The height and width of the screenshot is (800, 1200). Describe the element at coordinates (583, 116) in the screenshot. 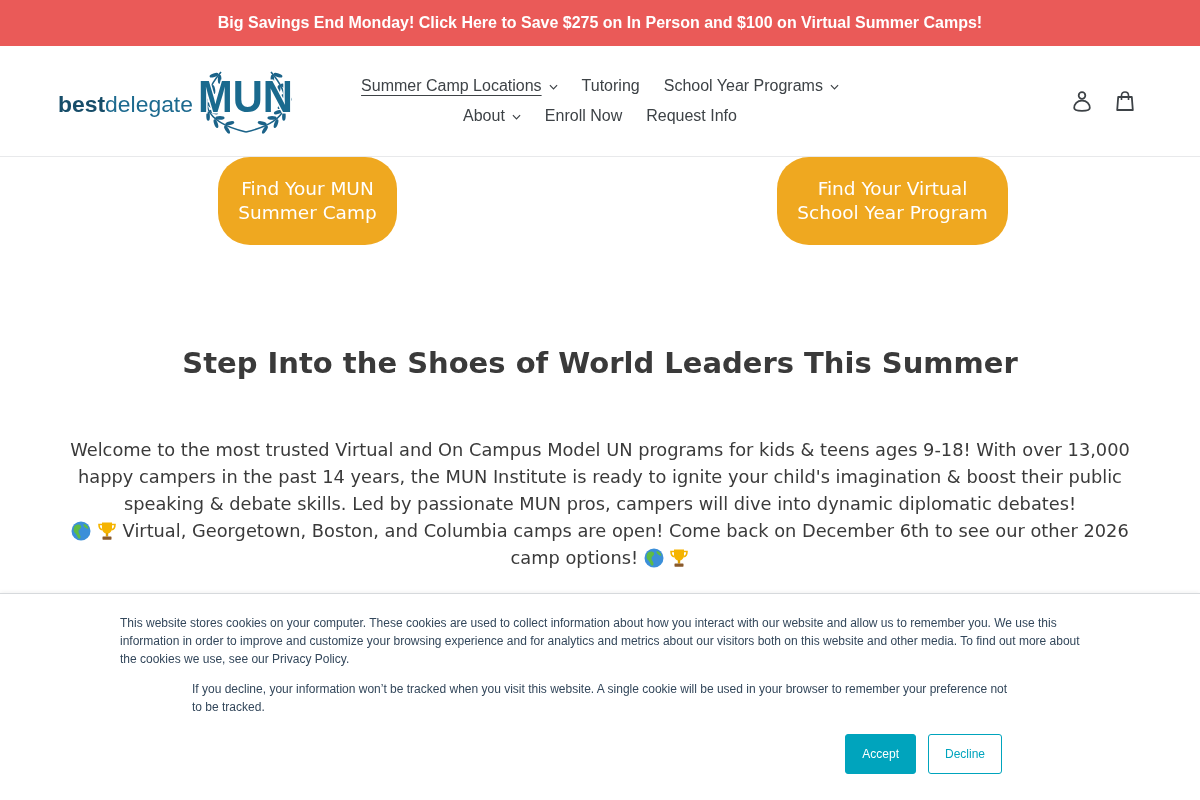

I see `nav-link: Enroll Now` at that location.